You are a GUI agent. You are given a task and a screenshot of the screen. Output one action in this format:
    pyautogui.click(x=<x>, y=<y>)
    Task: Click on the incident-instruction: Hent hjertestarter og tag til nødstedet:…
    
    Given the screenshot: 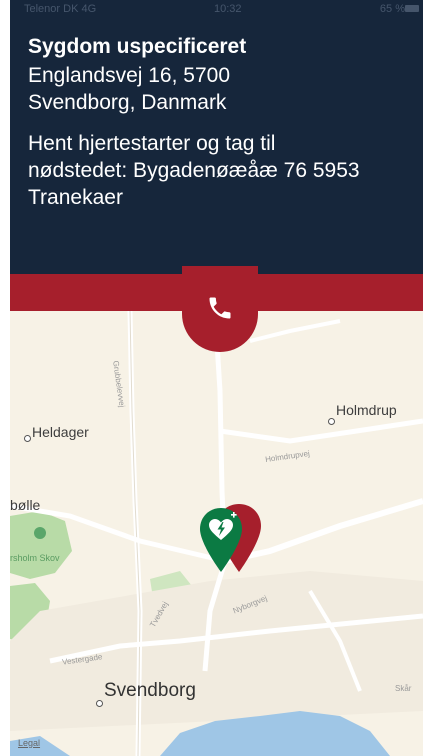 What is the action you would take?
    pyautogui.click(x=223, y=170)
    